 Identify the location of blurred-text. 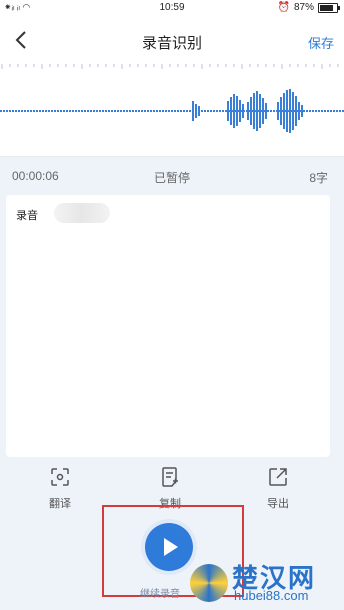
(82, 213).